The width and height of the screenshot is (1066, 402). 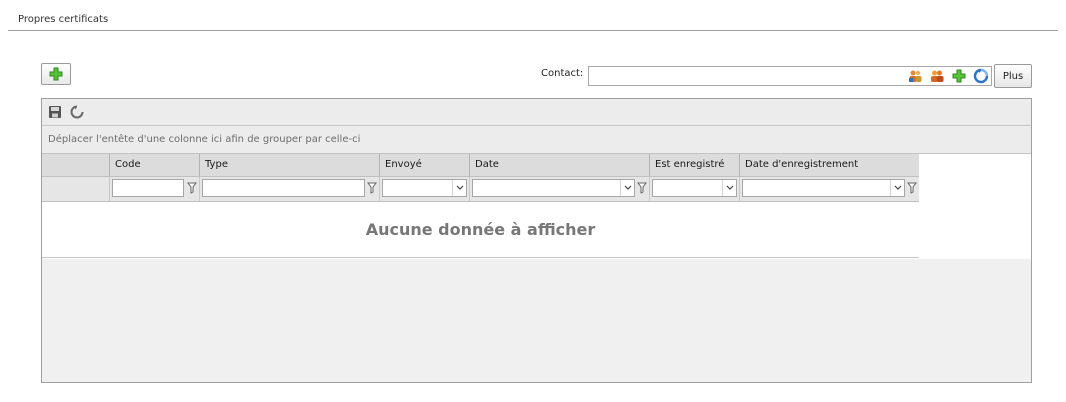 I want to click on filter-cell-envoye, so click(x=424, y=189).